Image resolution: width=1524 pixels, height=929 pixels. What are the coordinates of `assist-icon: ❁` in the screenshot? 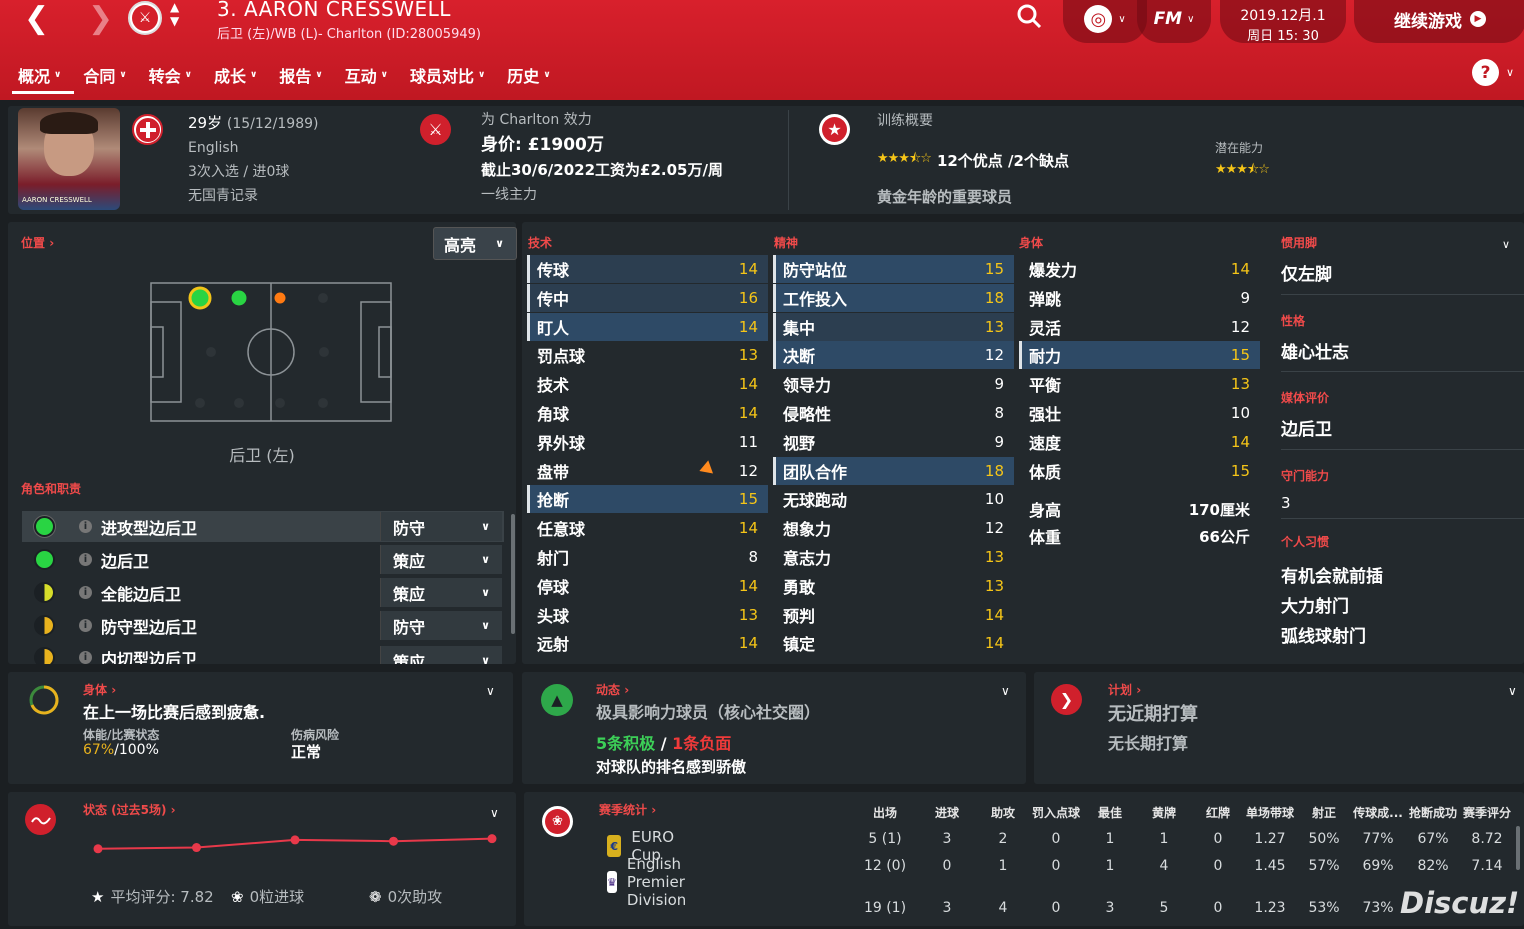 It's located at (375, 896).